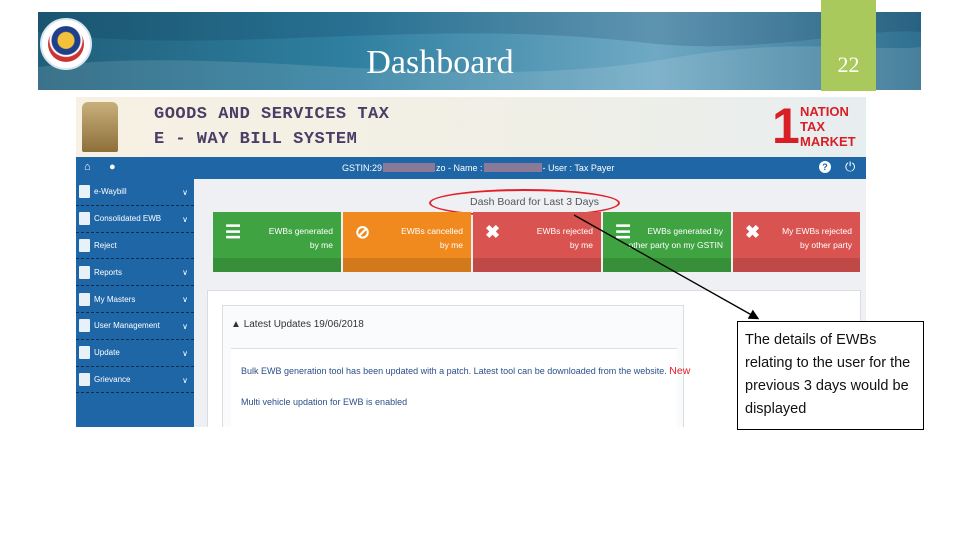  What do you see at coordinates (675, 245) in the screenshot?
I see `card-label-line2: other party on my GSTIN` at bounding box center [675, 245].